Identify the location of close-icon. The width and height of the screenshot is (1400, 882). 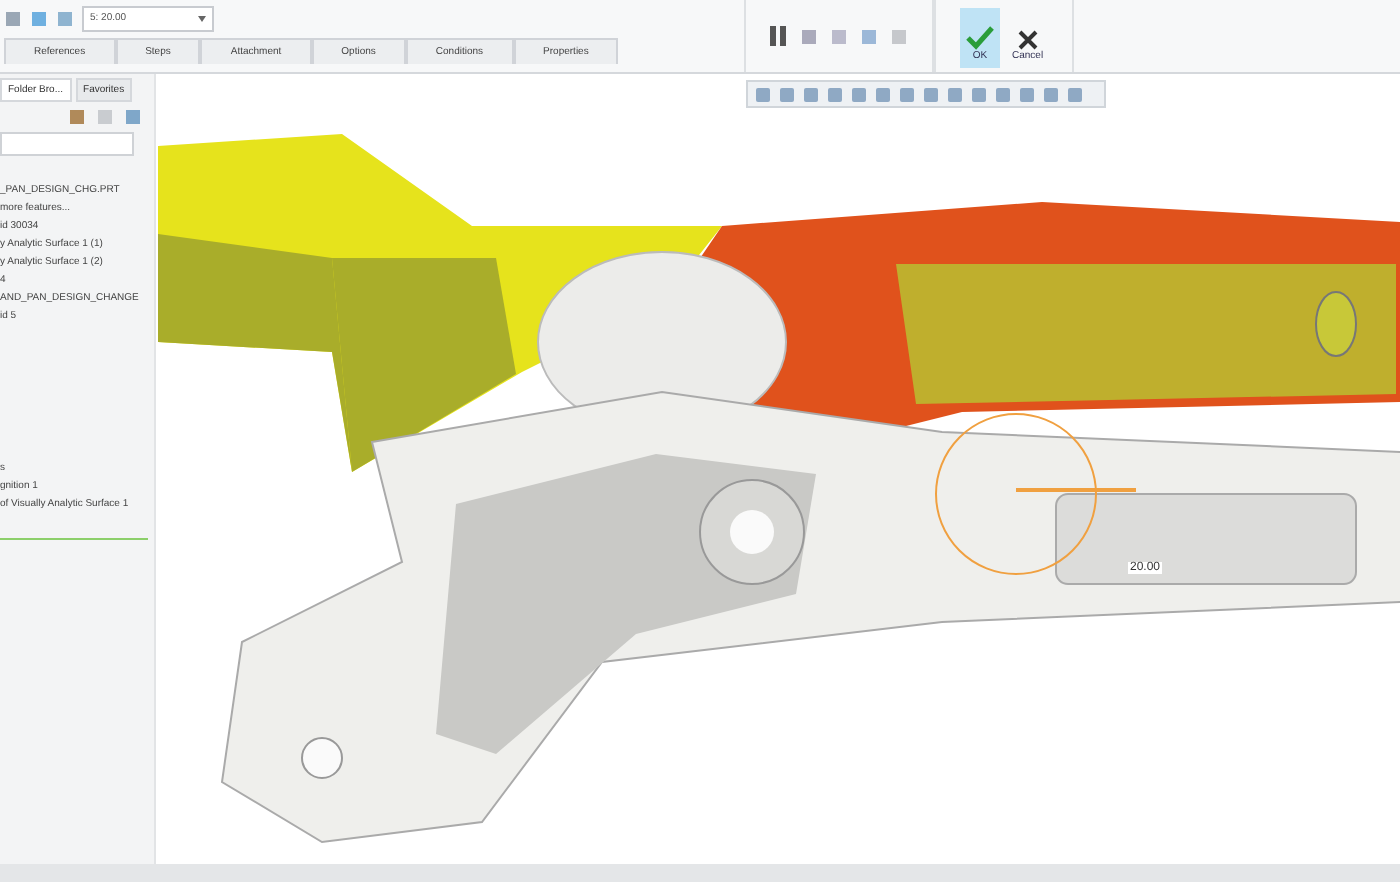
(1027, 40).